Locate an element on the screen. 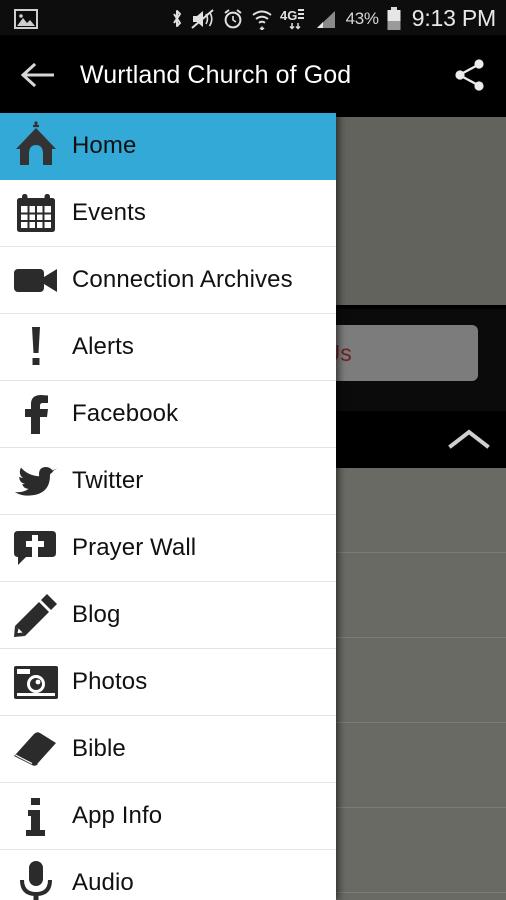 The image size is (506, 900). share-icon is located at coordinates (470, 75).